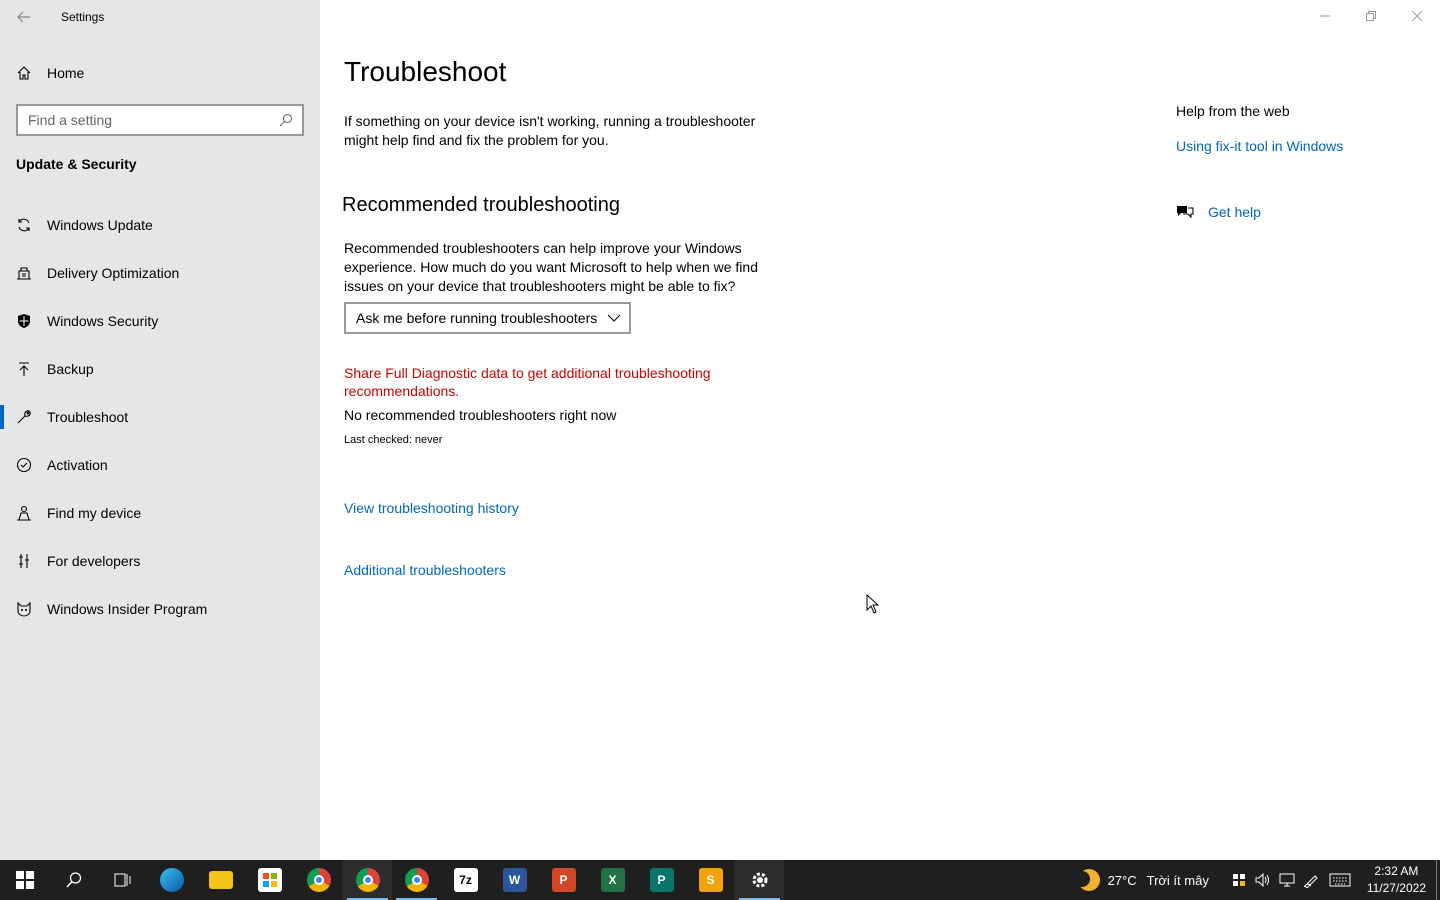  What do you see at coordinates (171, 880) in the screenshot?
I see `taskbar-edge` at bounding box center [171, 880].